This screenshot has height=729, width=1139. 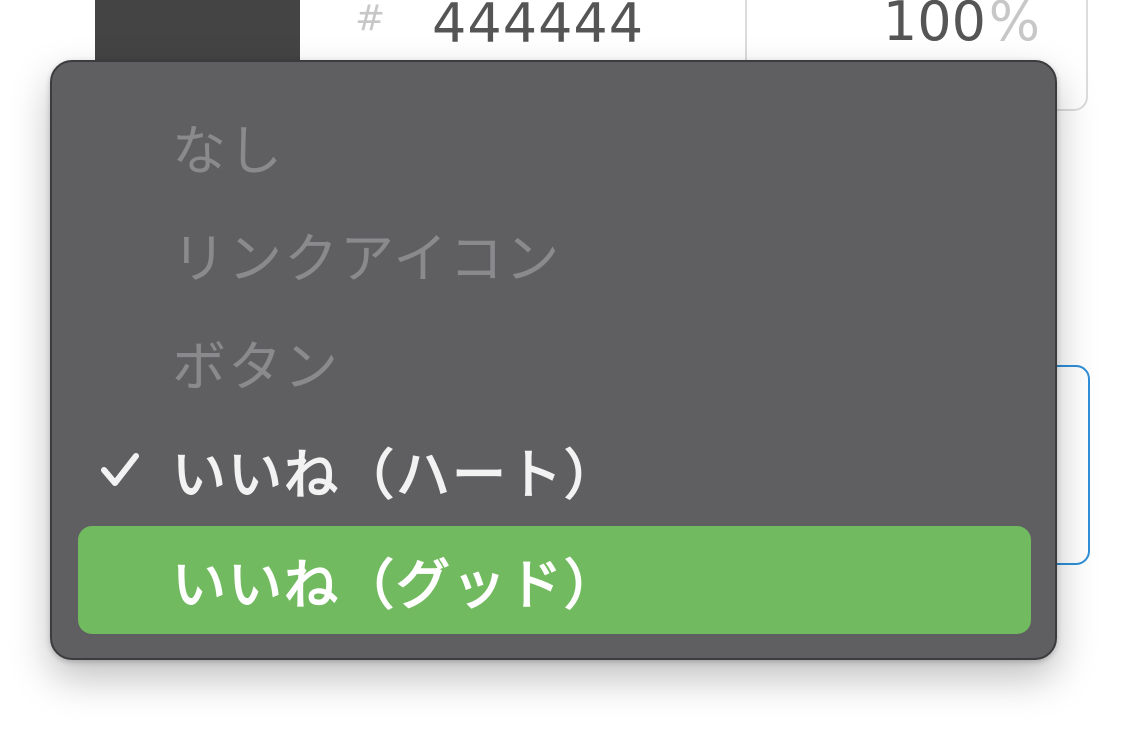 What do you see at coordinates (256, 367) in the screenshot?
I see `menu-item-label: ボタン` at bounding box center [256, 367].